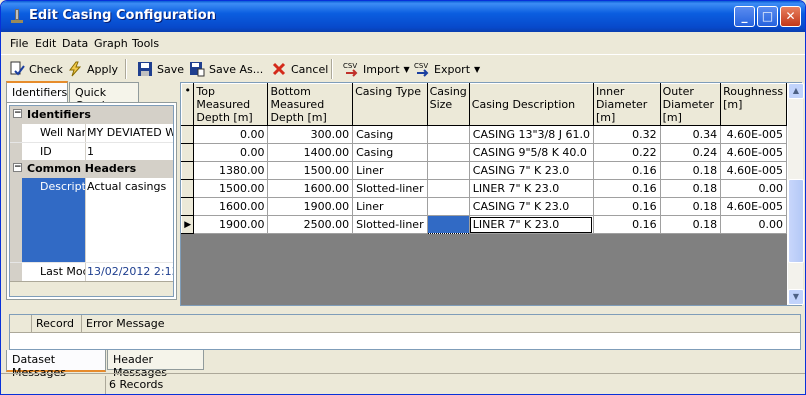  What do you see at coordinates (231, 224) in the screenshot?
I see `cell-top-depth: 1900.00` at bounding box center [231, 224].